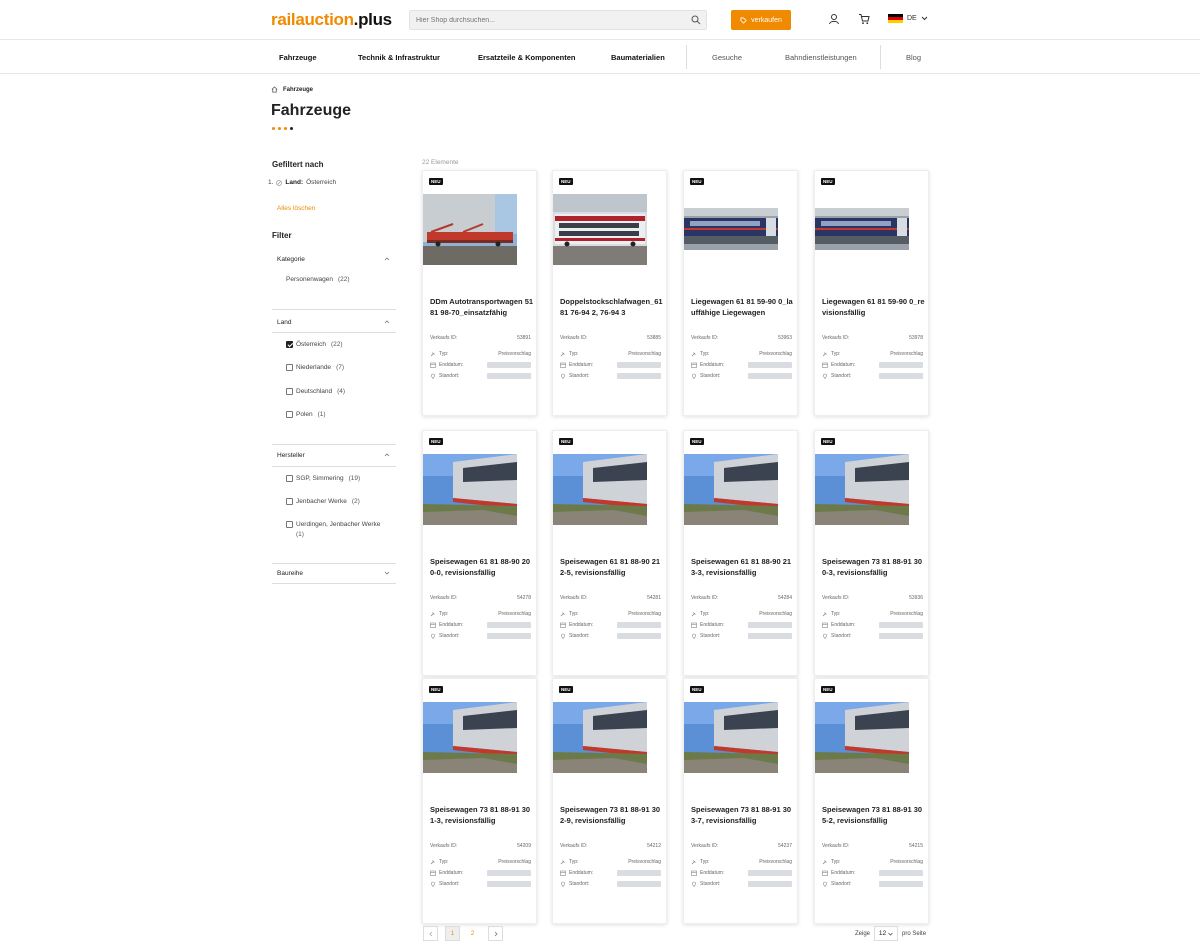 Image resolution: width=1200 pixels, height=951 pixels. What do you see at coordinates (323, 501) in the screenshot?
I see `filter-checkbox-jenbacher: Jenbacher Werke (2)` at bounding box center [323, 501].